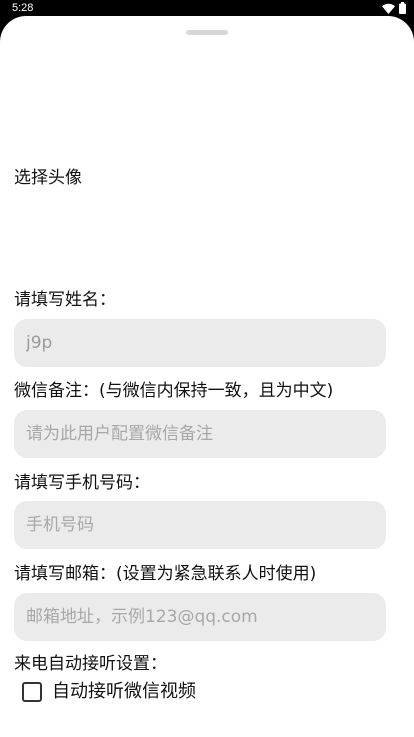 The image size is (414, 737). Describe the element at coordinates (207, 32) in the screenshot. I see `drag-handle` at that location.